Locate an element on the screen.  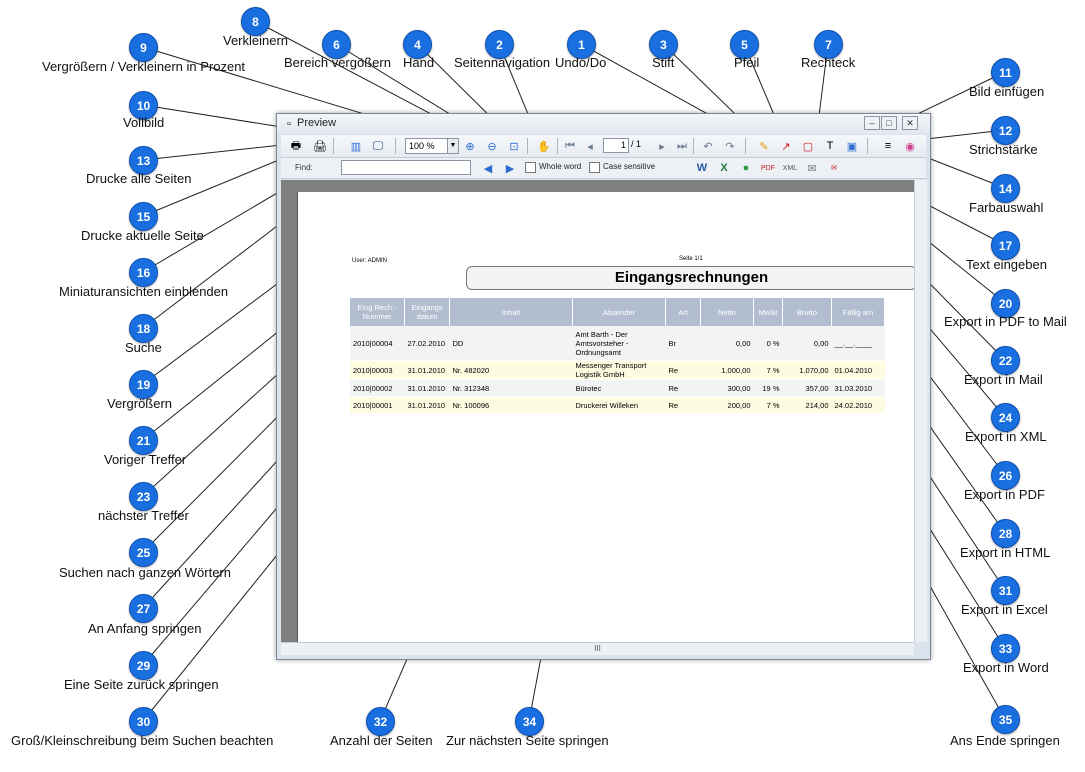
print-all-icon: 🖶 is located at coordinates (296, 146).